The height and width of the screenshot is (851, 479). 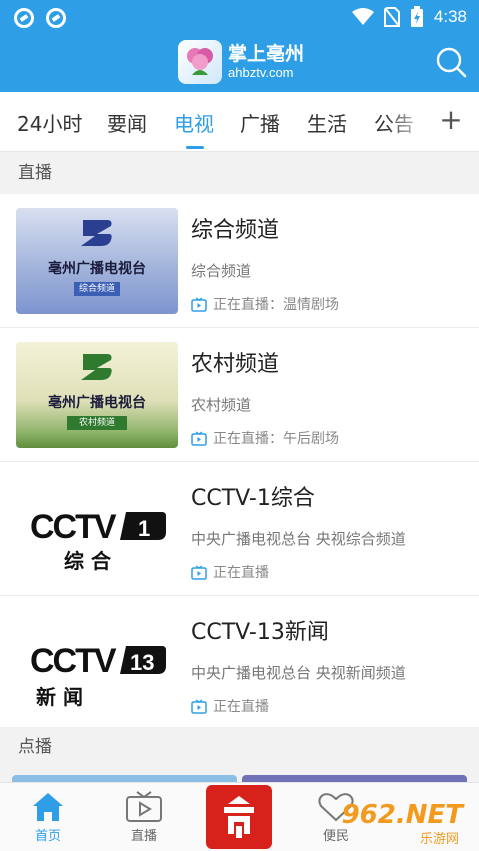 I want to click on channel-title: CCTV-1综合, so click(x=253, y=498).